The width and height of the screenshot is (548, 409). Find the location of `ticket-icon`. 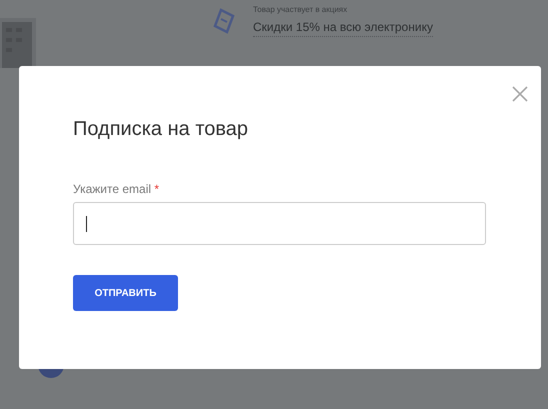

ticket-icon is located at coordinates (224, 21).